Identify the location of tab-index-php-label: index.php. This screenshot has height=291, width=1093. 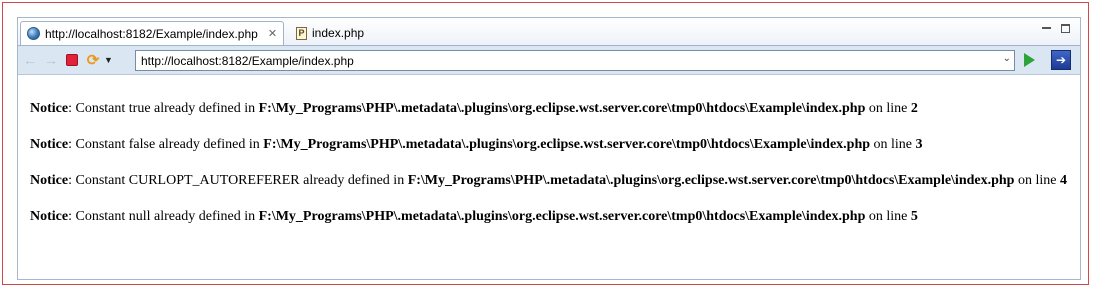
(338, 33).